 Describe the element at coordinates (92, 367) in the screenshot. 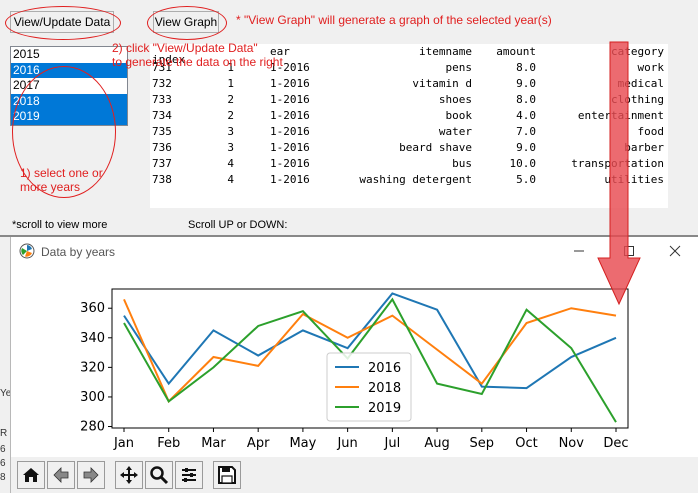

I see `y-tick-label: 320` at that location.